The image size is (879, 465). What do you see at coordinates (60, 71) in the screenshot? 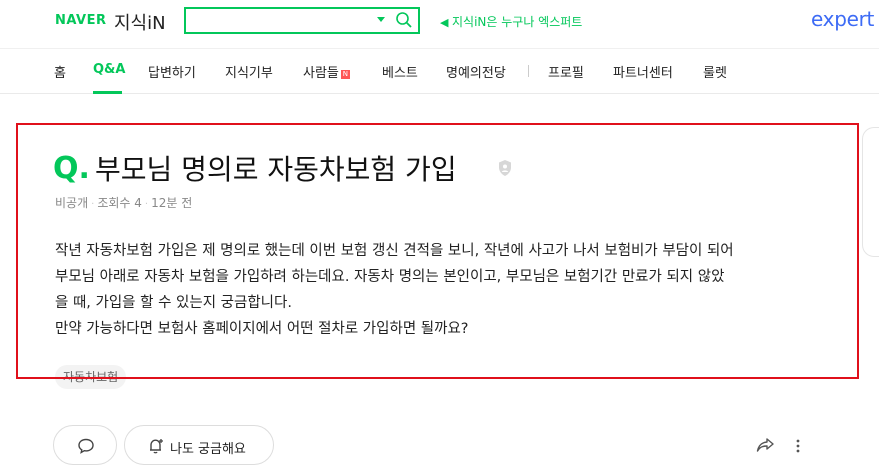
I see `nav-item-home: 홈` at bounding box center [60, 71].